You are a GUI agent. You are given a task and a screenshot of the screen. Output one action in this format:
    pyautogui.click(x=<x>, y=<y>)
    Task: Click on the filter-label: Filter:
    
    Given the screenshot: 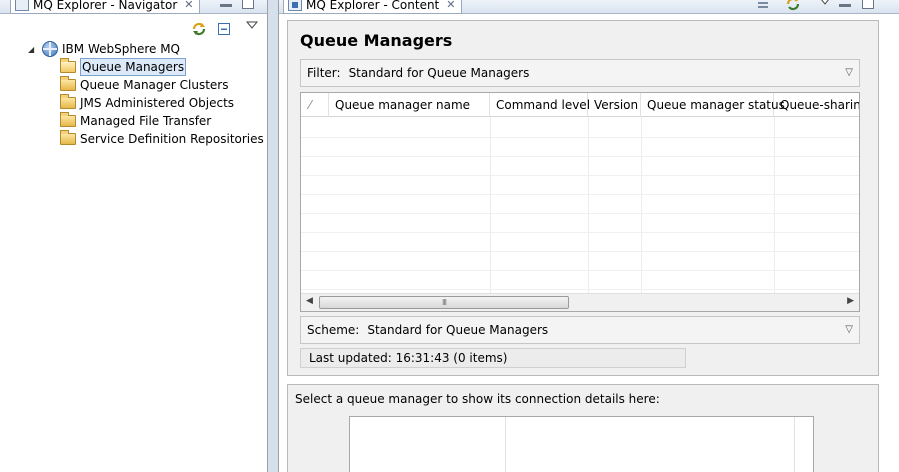 What is the action you would take?
    pyautogui.click(x=324, y=73)
    